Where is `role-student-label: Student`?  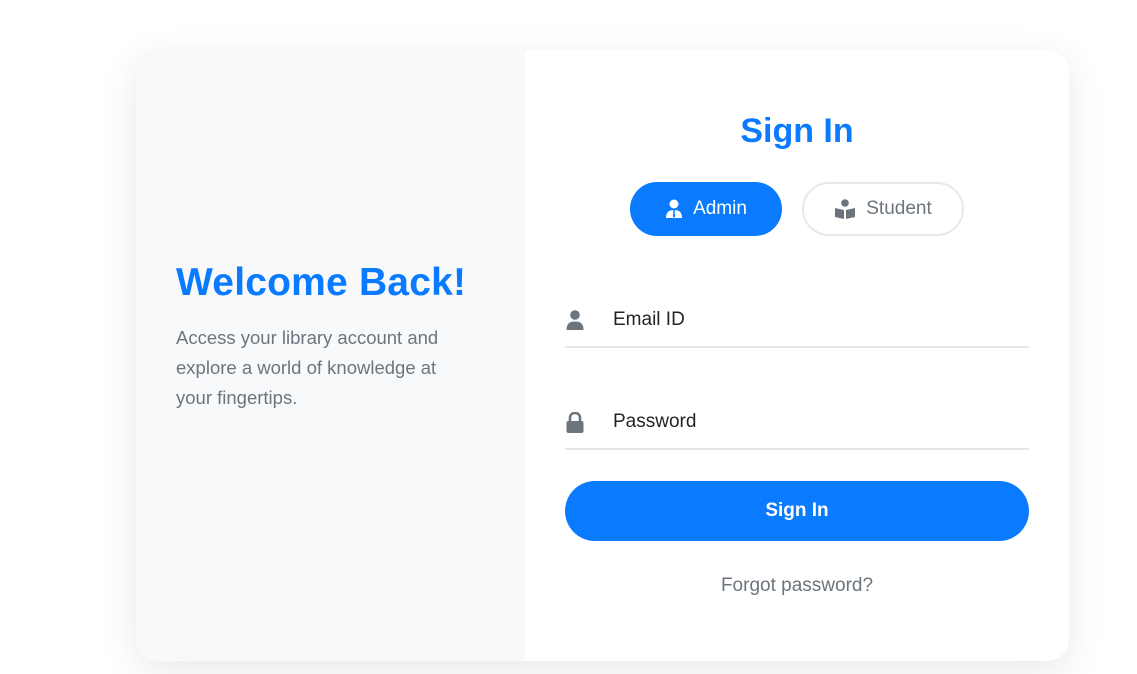
role-student-label: Student is located at coordinates (899, 208).